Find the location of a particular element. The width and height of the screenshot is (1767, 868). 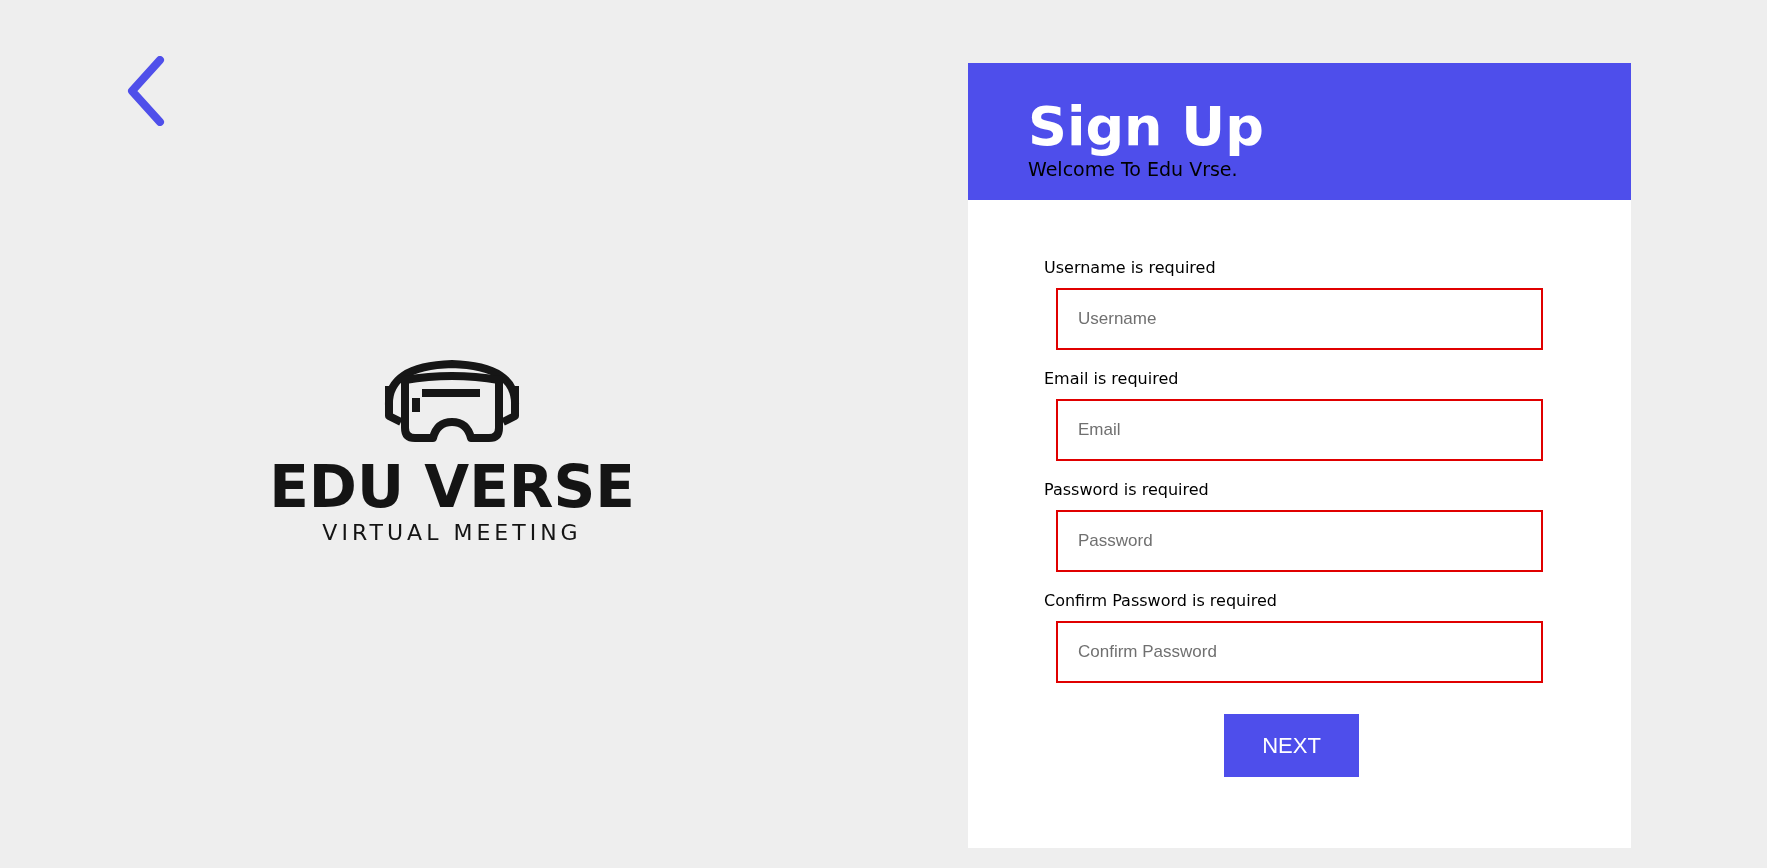

error-message: Email is required is located at coordinates (1112, 379).